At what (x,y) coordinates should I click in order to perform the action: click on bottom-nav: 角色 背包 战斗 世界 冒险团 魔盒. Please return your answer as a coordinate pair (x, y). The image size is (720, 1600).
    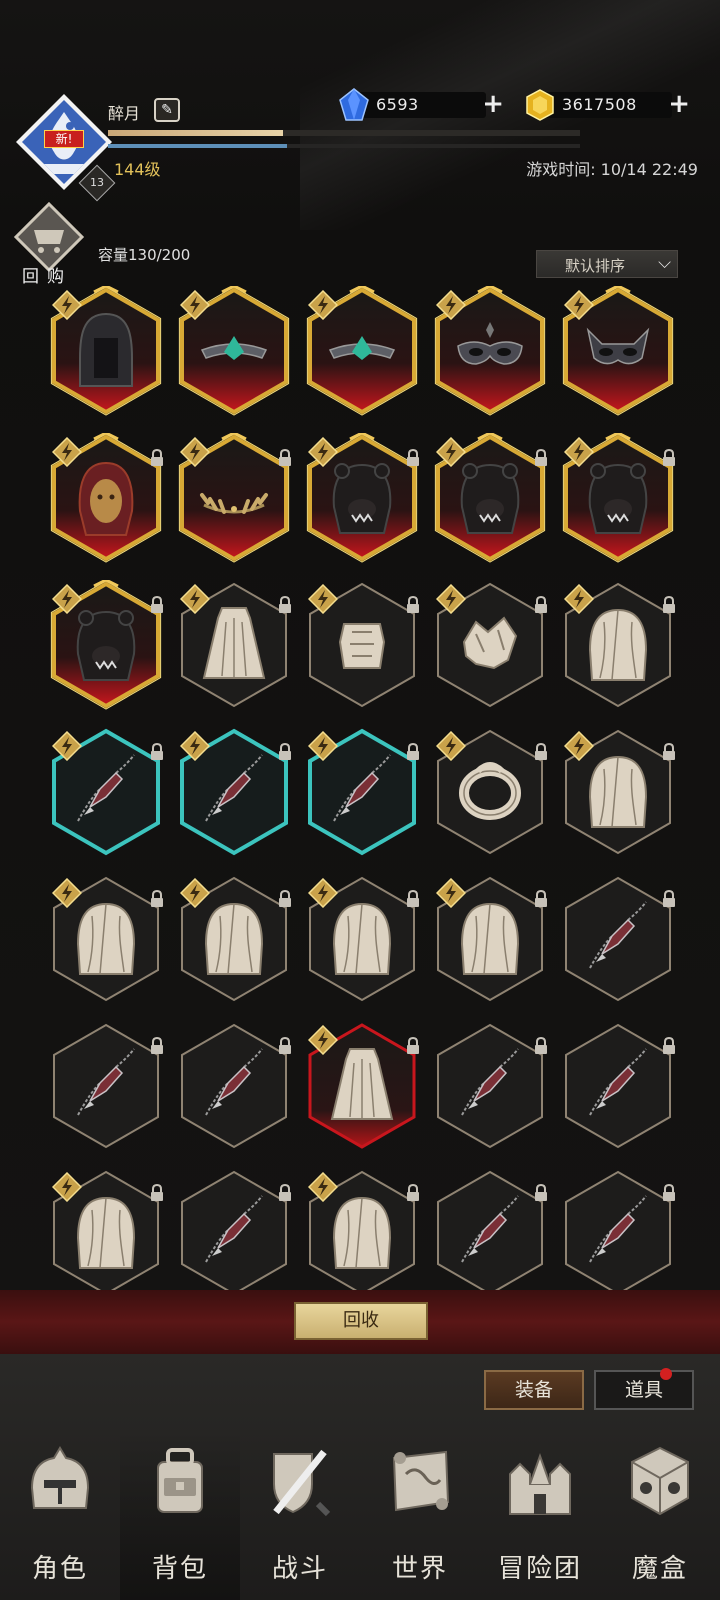
    Looking at the image, I should click on (360, 1515).